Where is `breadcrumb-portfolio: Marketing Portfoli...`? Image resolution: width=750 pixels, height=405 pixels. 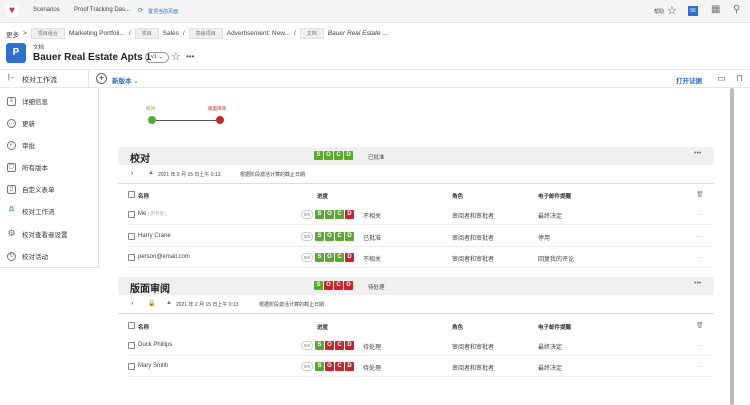
breadcrumb-portfolio: Marketing Portfoli... is located at coordinates (97, 33).